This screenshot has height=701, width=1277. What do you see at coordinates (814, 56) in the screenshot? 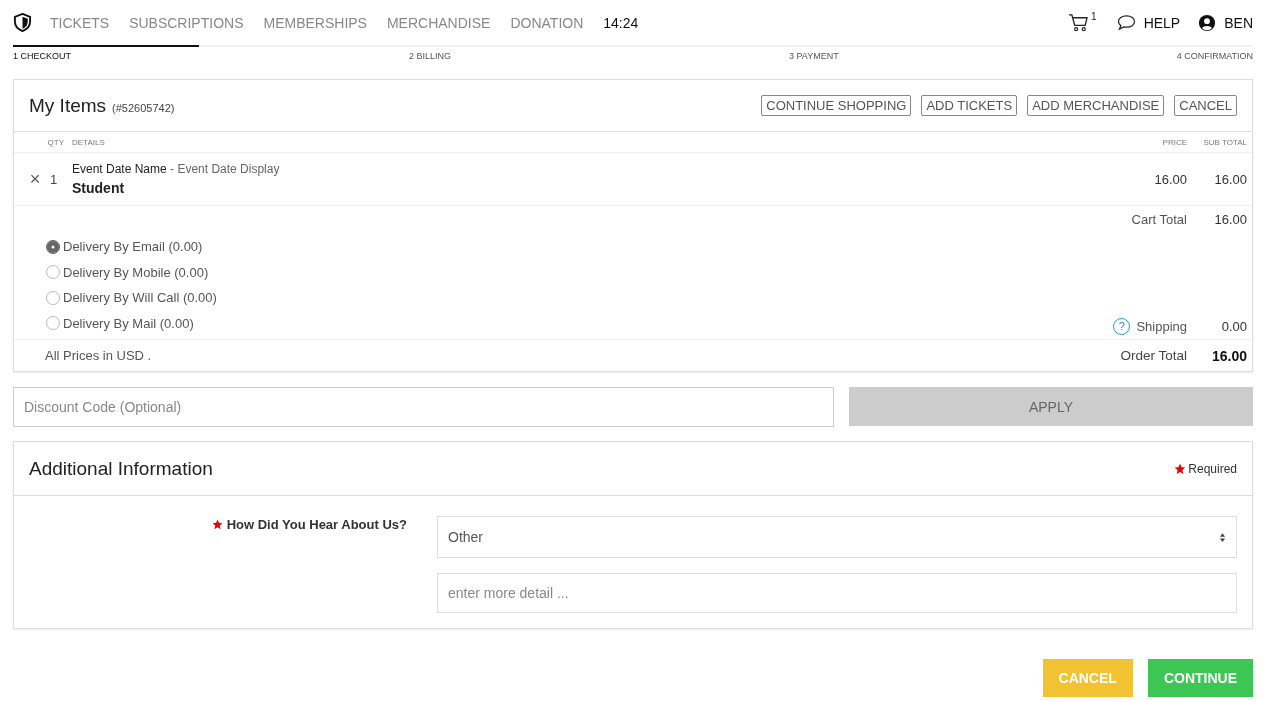
I see `checkout-step: 3 PAYMENT` at bounding box center [814, 56].